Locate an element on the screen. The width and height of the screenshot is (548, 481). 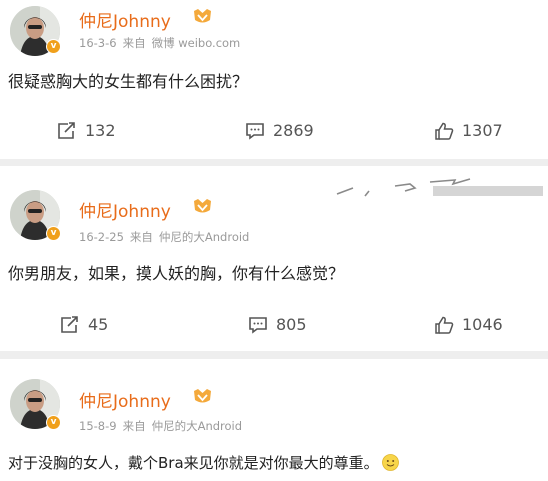
comment-button: 2869 is located at coordinates (279, 130).